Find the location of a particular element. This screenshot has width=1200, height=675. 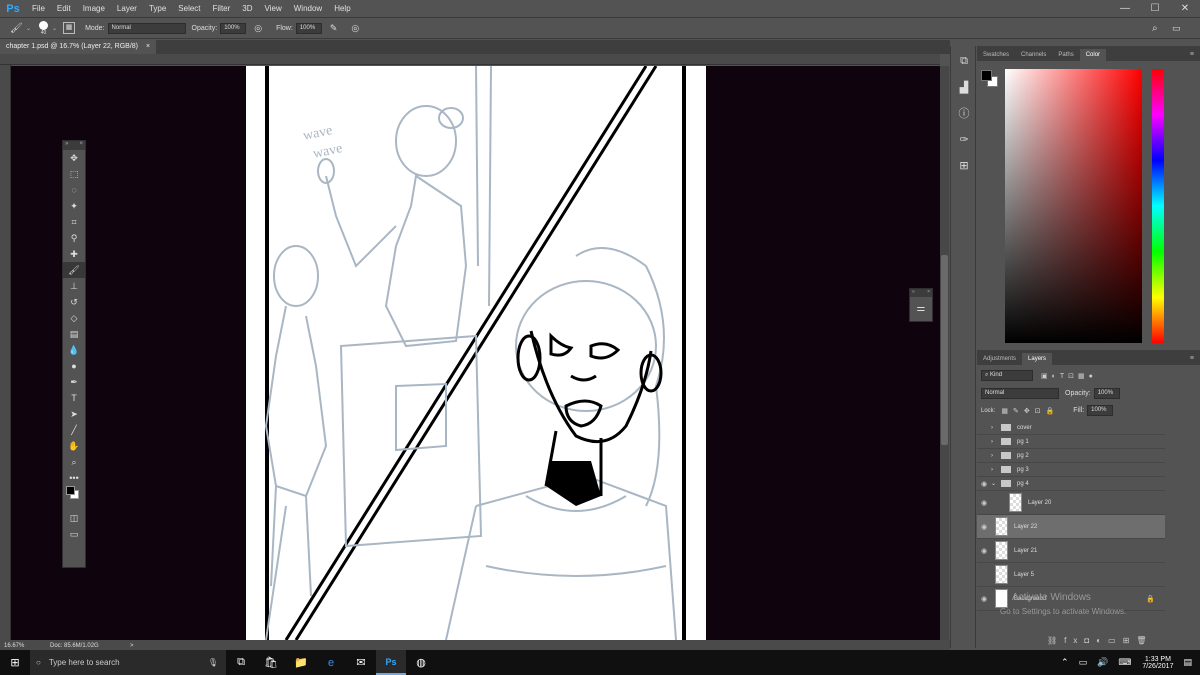

line-tool-icon: ╱ is located at coordinates (74, 430).